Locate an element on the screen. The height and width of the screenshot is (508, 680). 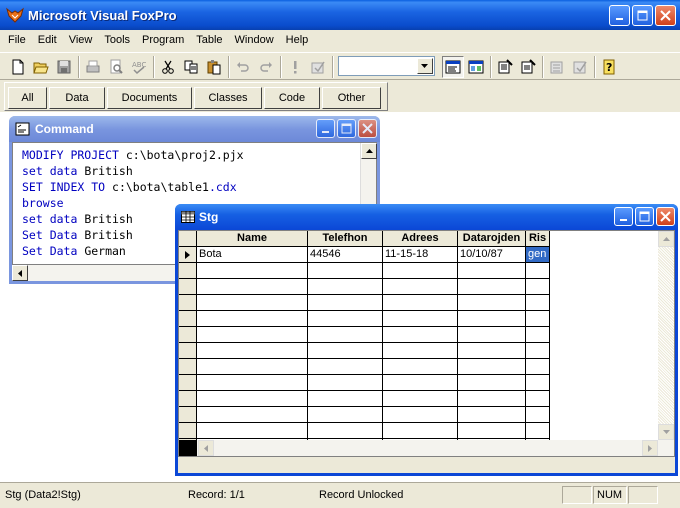
tab-other: Other is located at coordinates (351, 98).